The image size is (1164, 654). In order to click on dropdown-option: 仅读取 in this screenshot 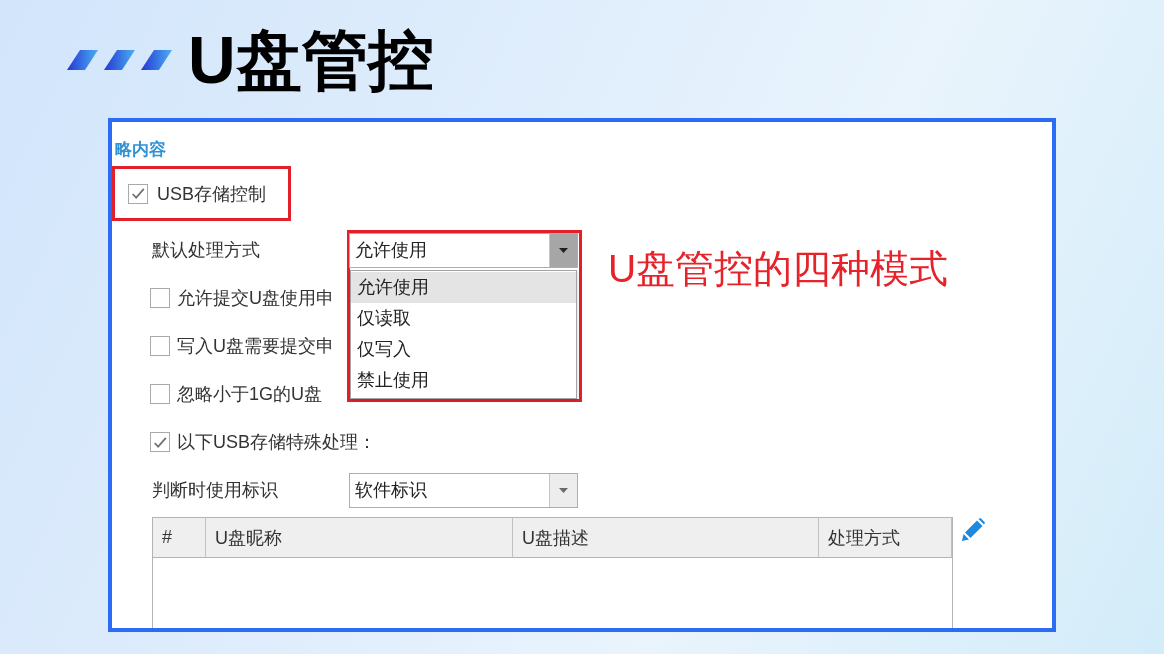, I will do `click(463, 318)`.